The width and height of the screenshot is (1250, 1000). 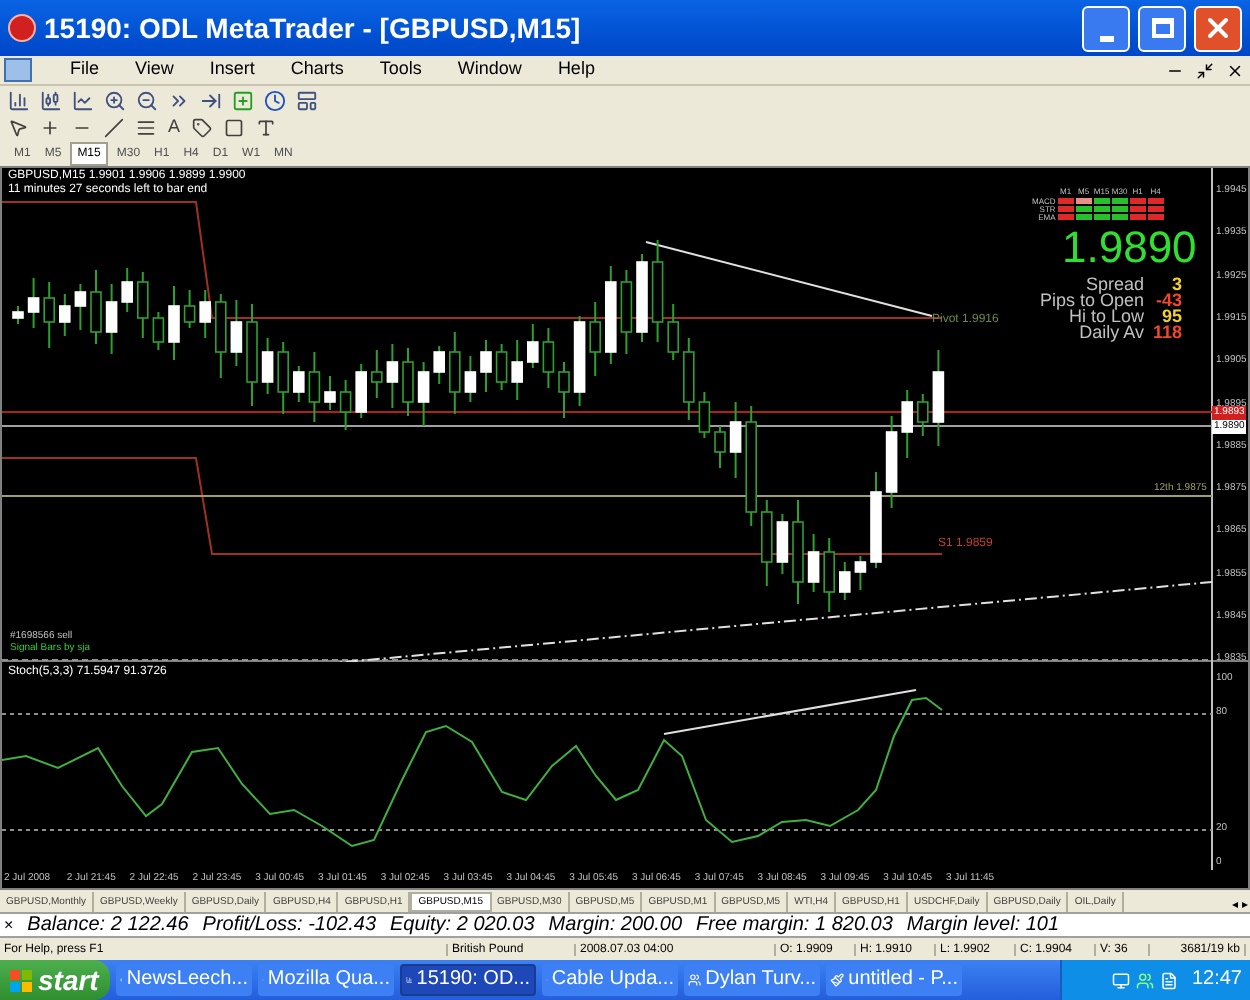 I want to click on close-button: ×, so click(x=9, y=925).